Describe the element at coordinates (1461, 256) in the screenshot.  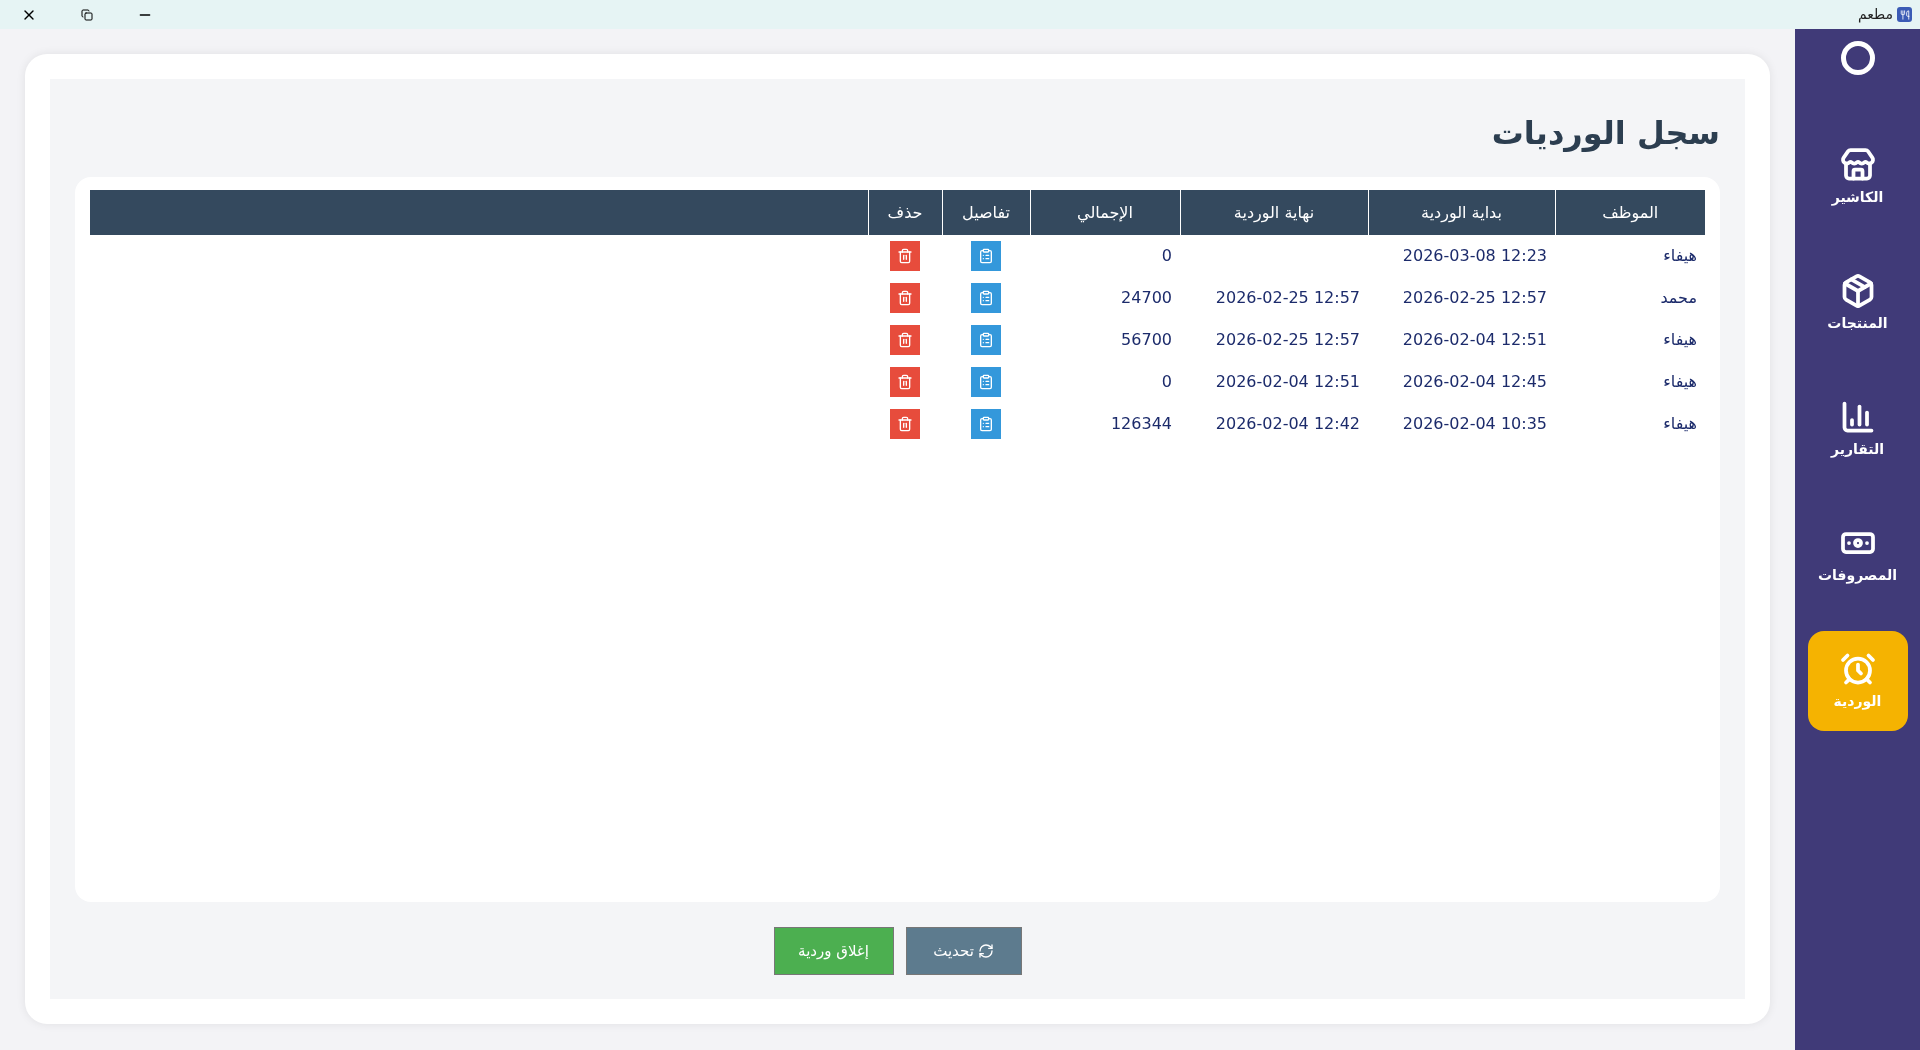
I see `table-cell: 2026-03-08 12:23` at that location.